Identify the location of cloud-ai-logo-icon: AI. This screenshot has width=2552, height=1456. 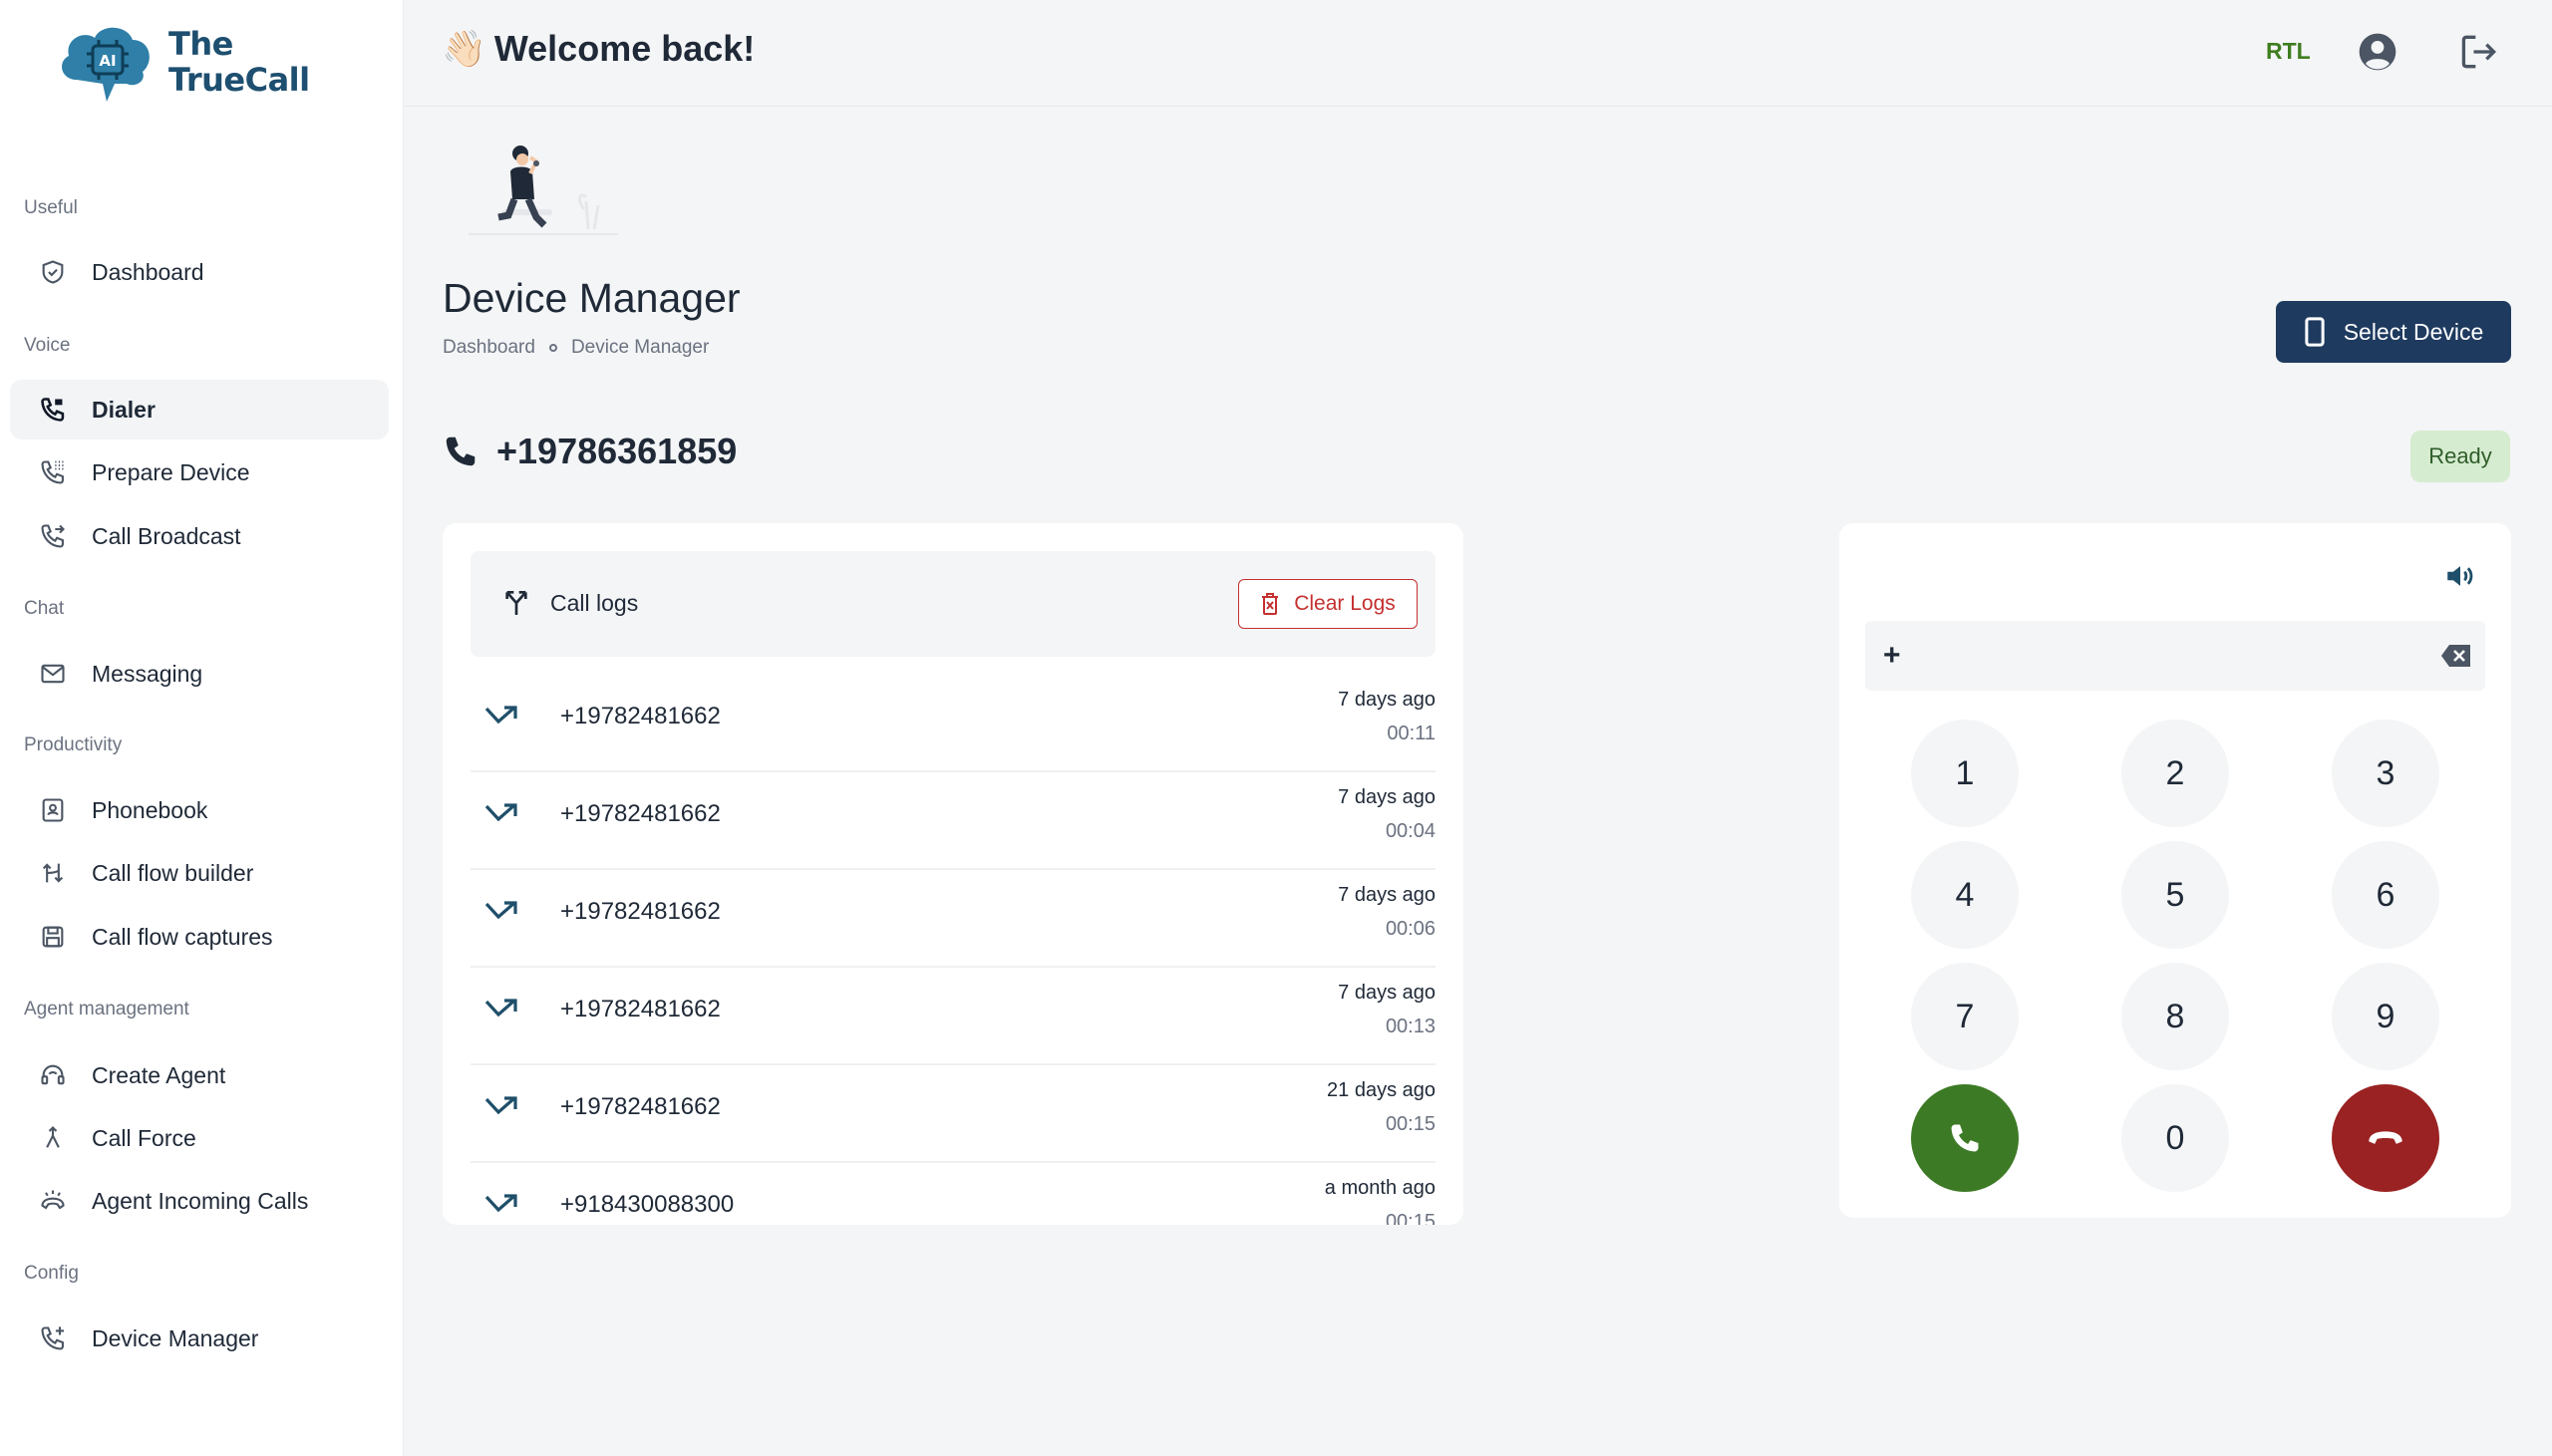
(106, 65).